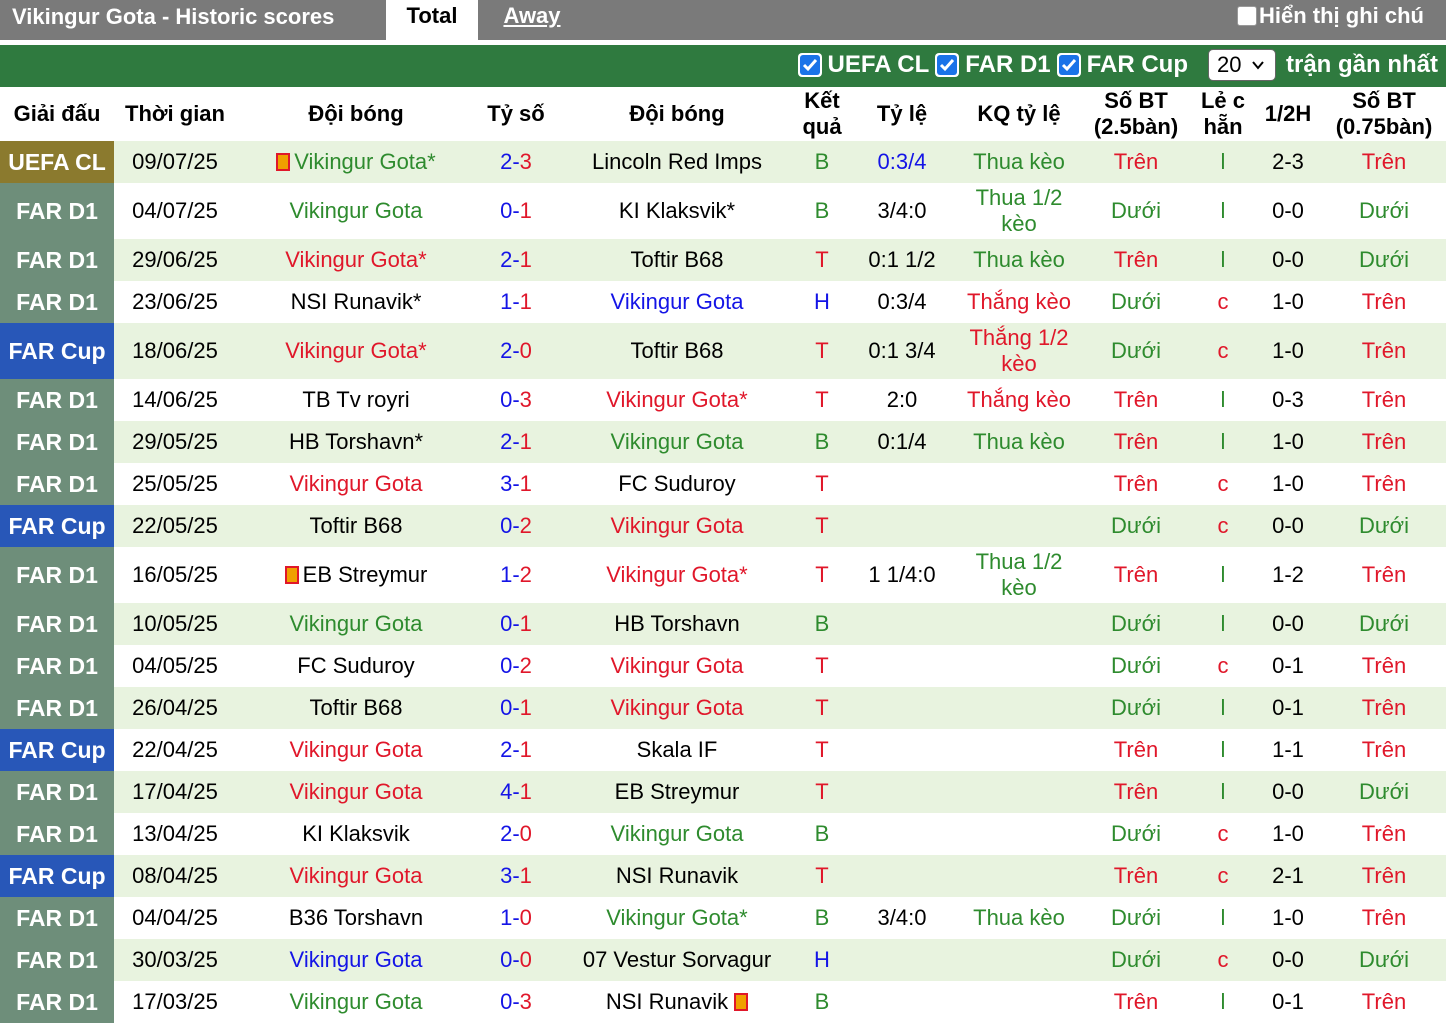  I want to click on score-cell: 1-0, so click(516, 918).